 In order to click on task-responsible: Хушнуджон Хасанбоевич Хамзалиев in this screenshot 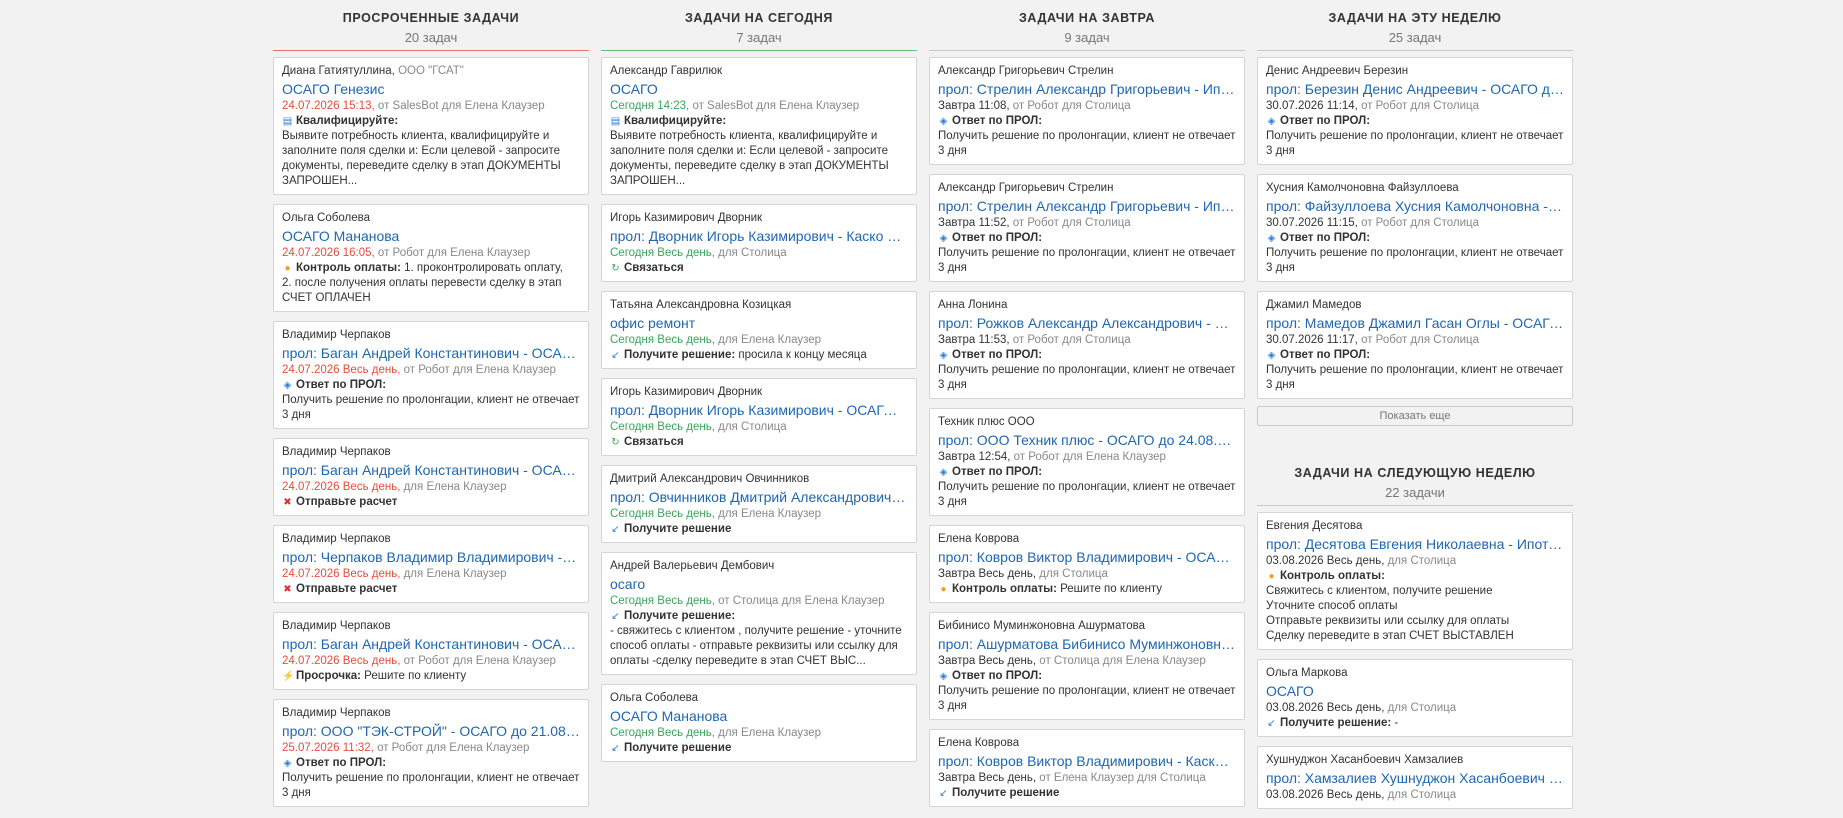, I will do `click(1415, 760)`.